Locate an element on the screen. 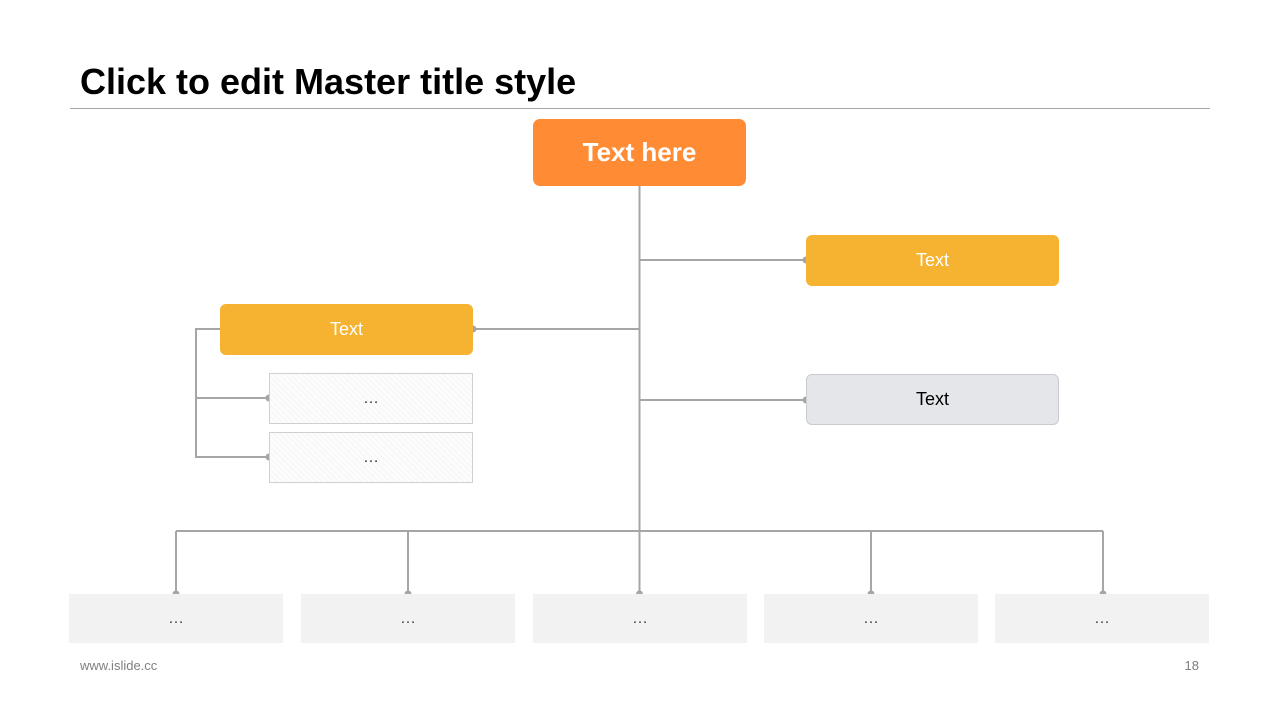  footer-url: www.islide.cc is located at coordinates (119, 665).